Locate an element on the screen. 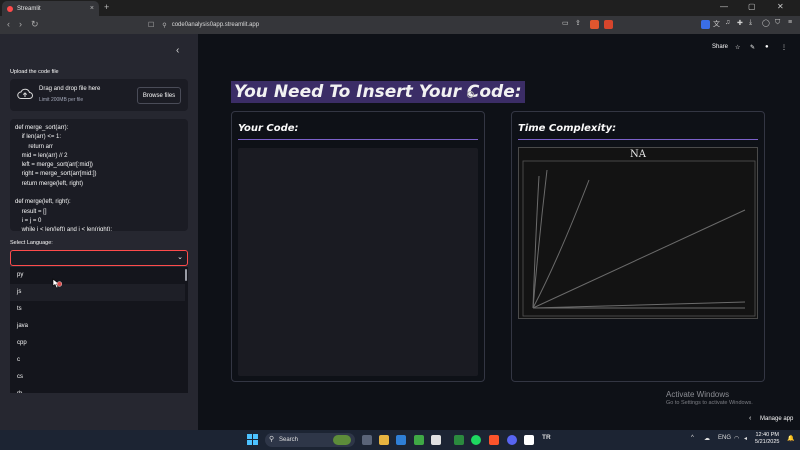 The height and width of the screenshot is (450, 800). site-info-icon: ⚲ is located at coordinates (164, 25).